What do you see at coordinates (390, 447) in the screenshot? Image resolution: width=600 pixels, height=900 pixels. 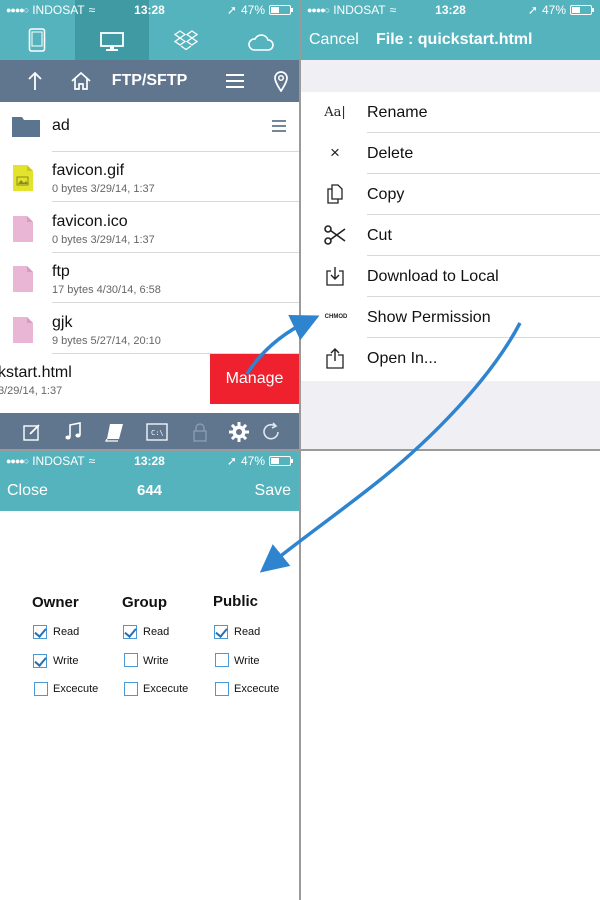 I see `flow-arrow-permission-to-screen` at bounding box center [390, 447].